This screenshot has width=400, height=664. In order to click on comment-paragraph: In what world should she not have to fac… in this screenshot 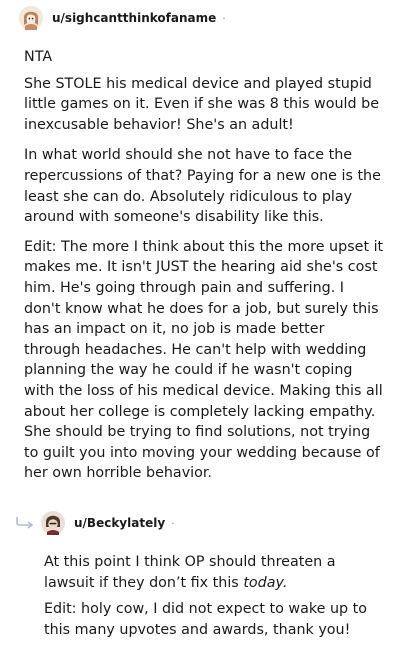, I will do `click(202, 186)`.